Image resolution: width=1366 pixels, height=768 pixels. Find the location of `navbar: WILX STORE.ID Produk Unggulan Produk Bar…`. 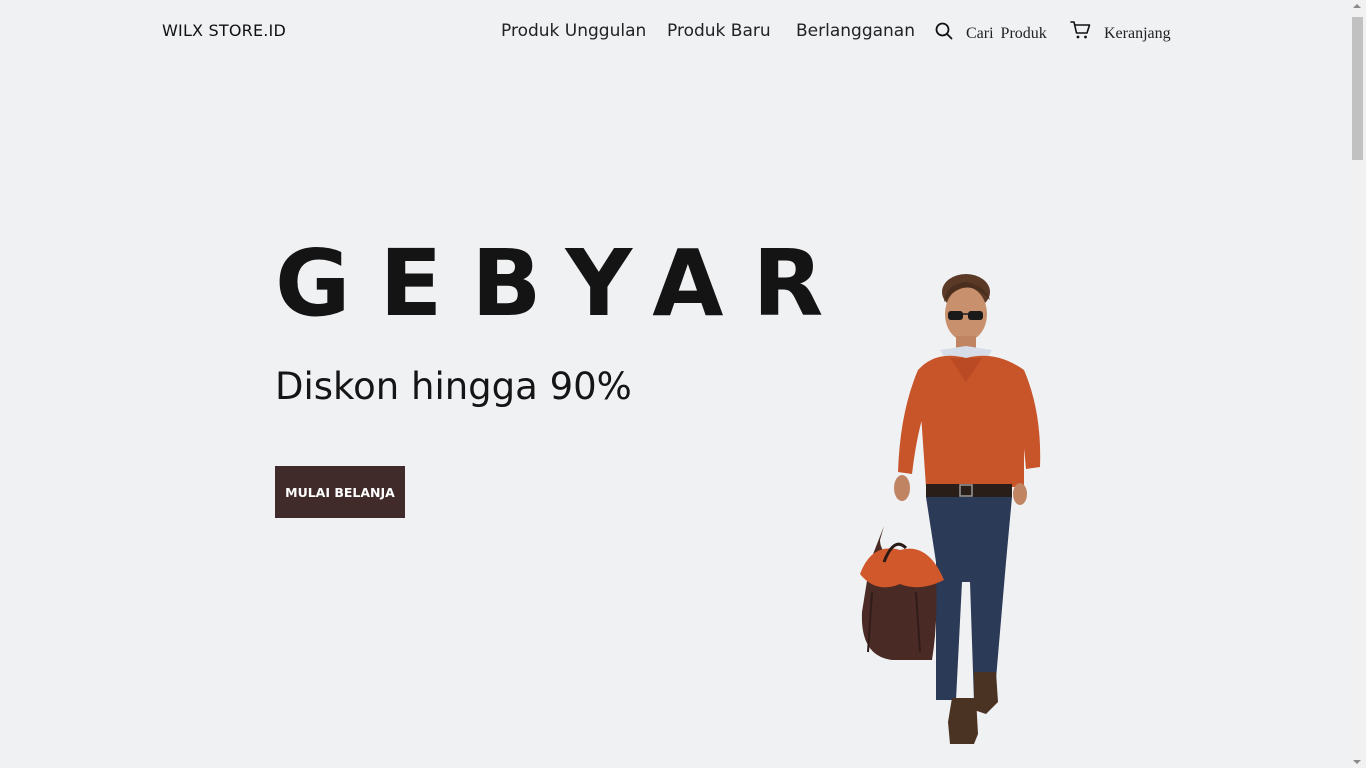

navbar: WILX STORE.ID Produk Unggulan Produk Bar… is located at coordinates (674, 32).